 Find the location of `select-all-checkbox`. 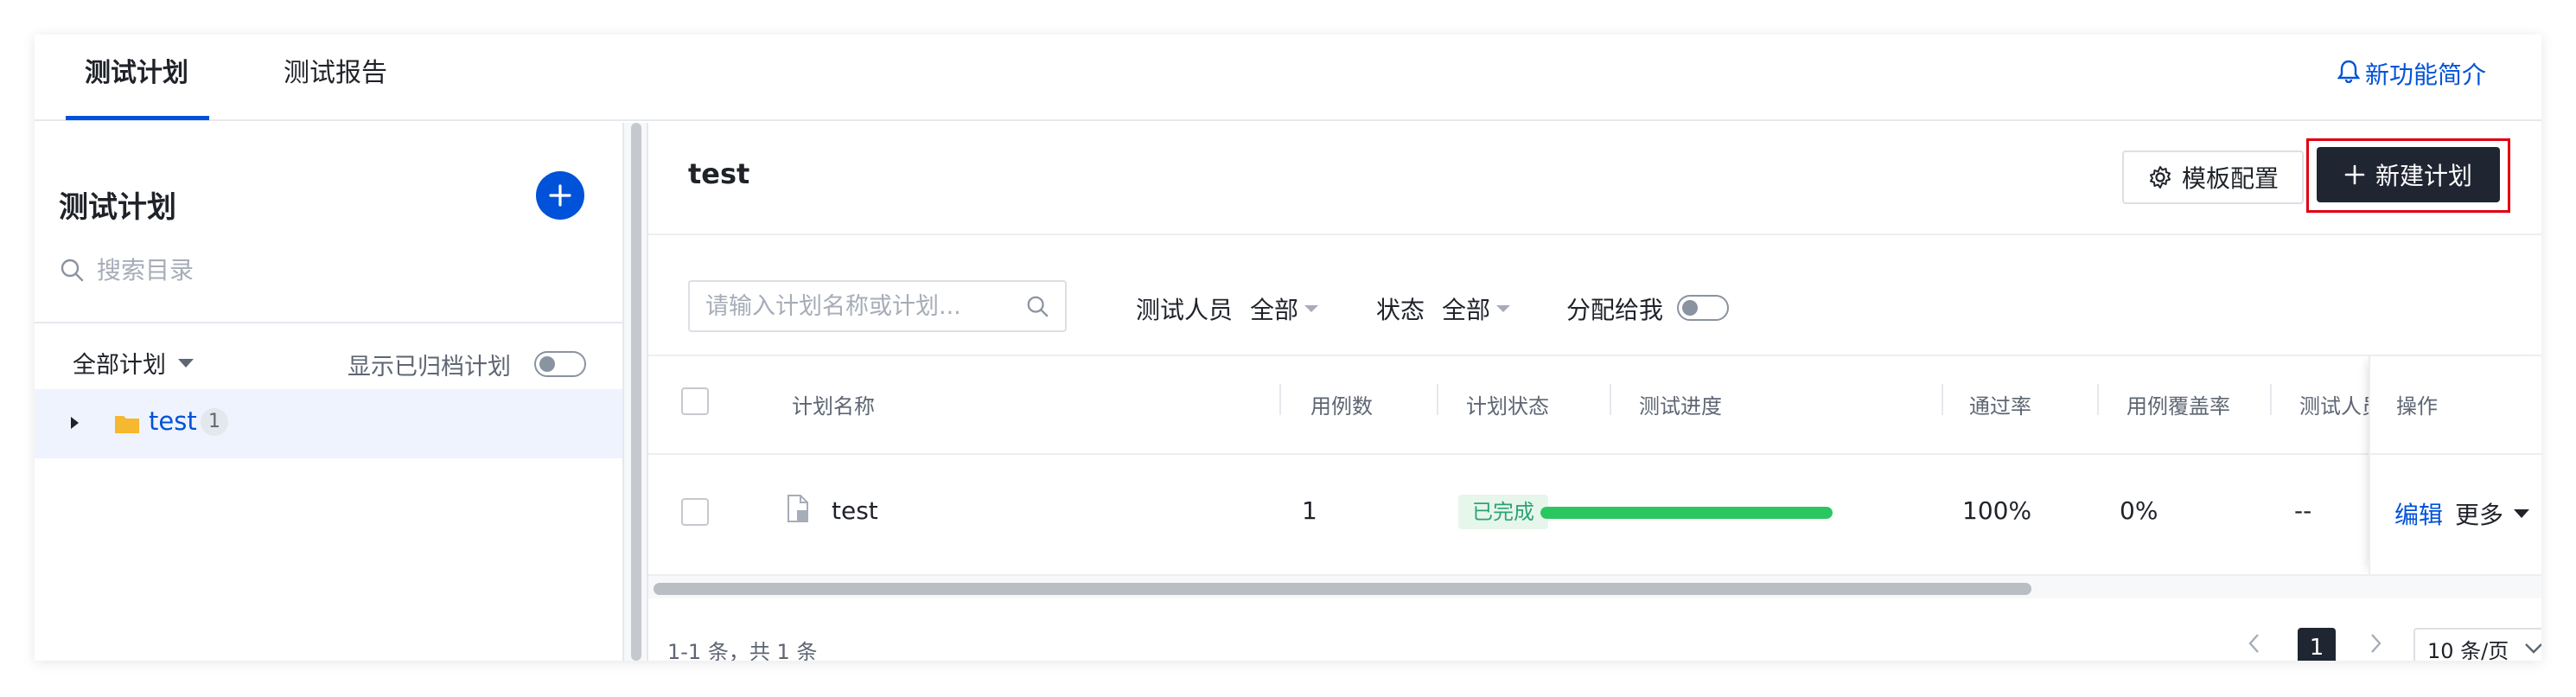

select-all-checkbox is located at coordinates (695, 401).